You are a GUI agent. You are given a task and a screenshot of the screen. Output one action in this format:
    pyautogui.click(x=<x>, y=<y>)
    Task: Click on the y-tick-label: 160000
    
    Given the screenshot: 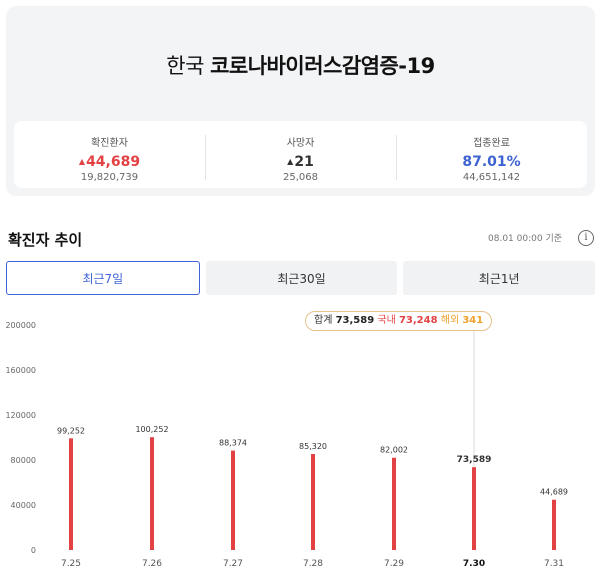 What is the action you would take?
    pyautogui.click(x=20, y=370)
    